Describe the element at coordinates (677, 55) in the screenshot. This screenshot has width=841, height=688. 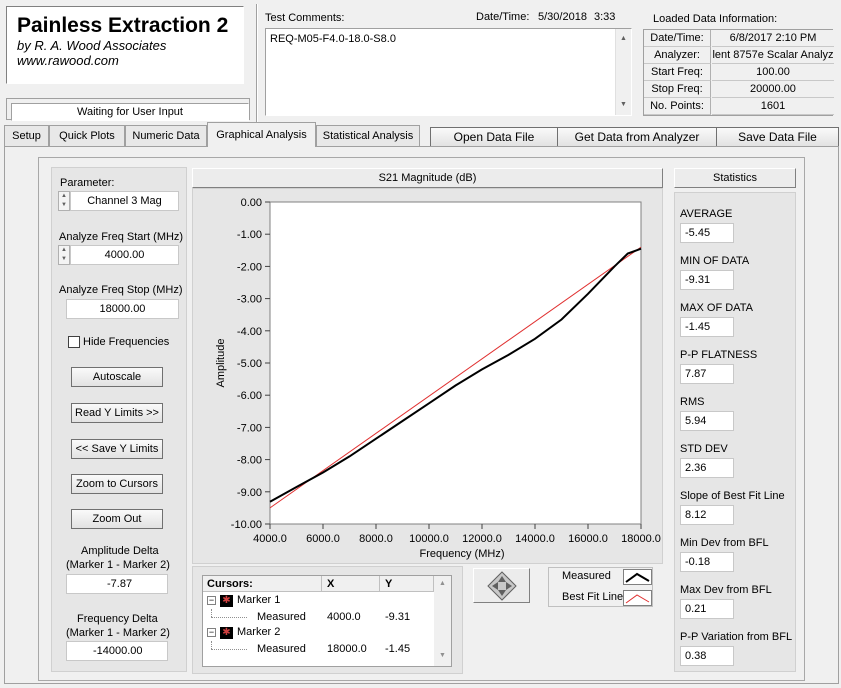
I see `loaded-info-key: Analyzer:` at that location.